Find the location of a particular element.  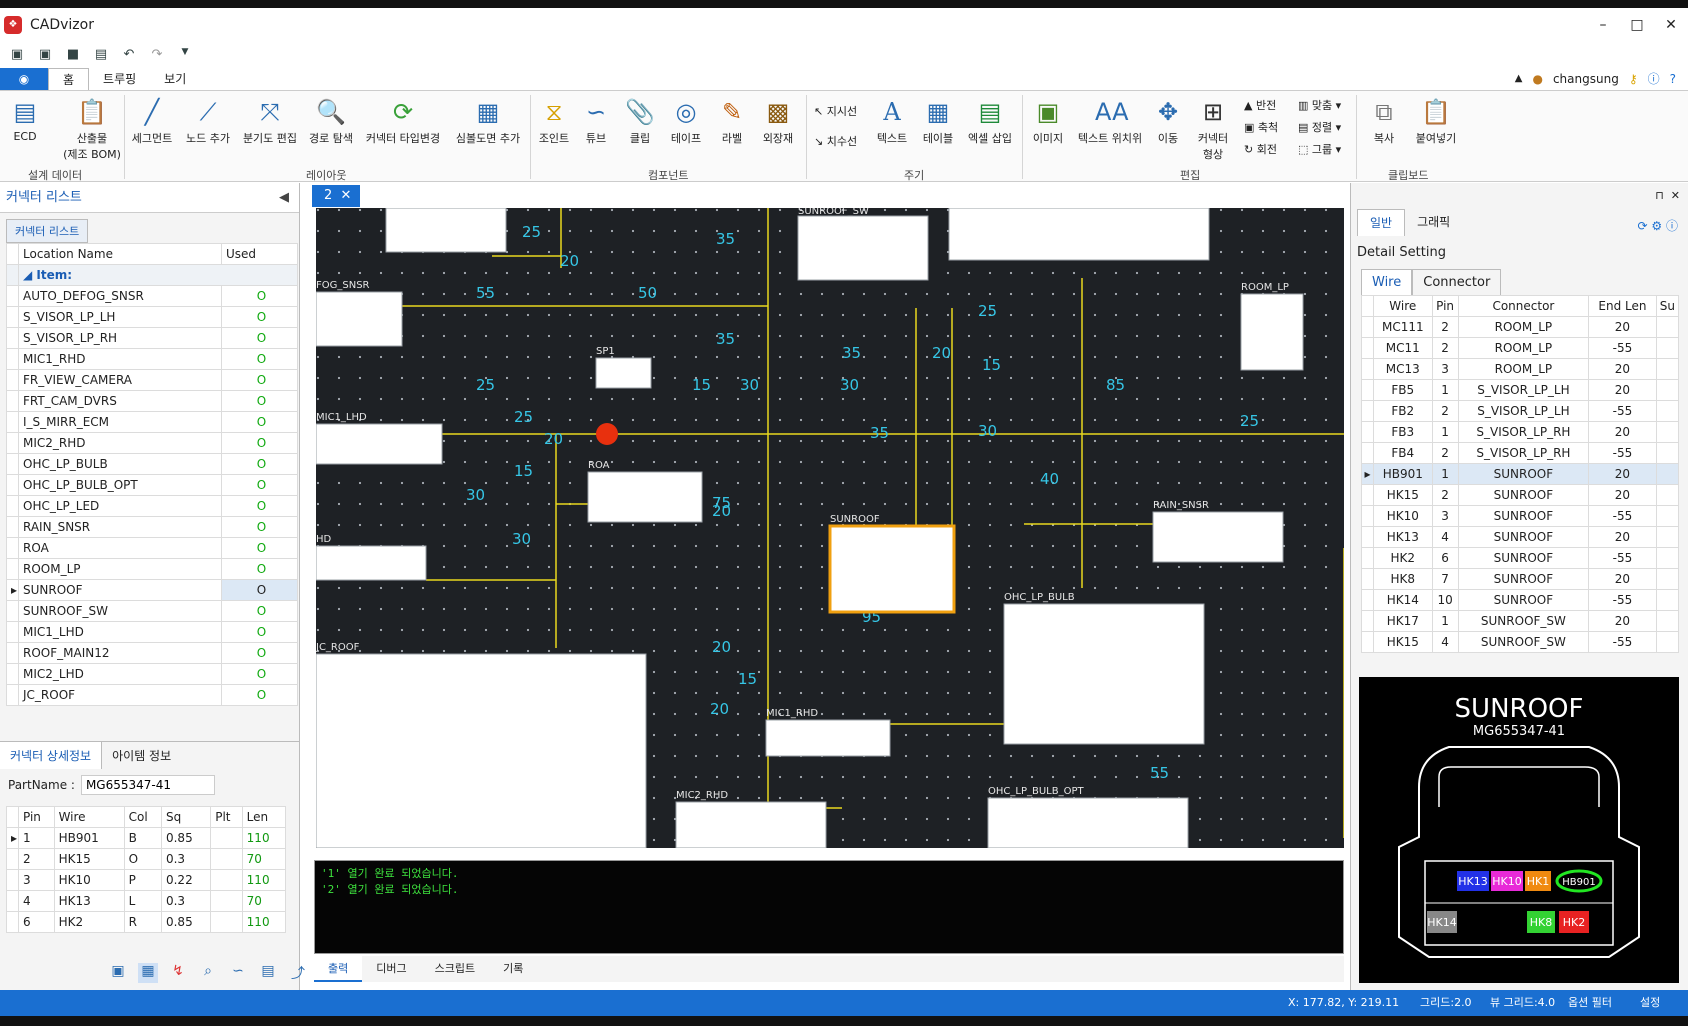

file-menu-button: ◉ is located at coordinates (24, 79).